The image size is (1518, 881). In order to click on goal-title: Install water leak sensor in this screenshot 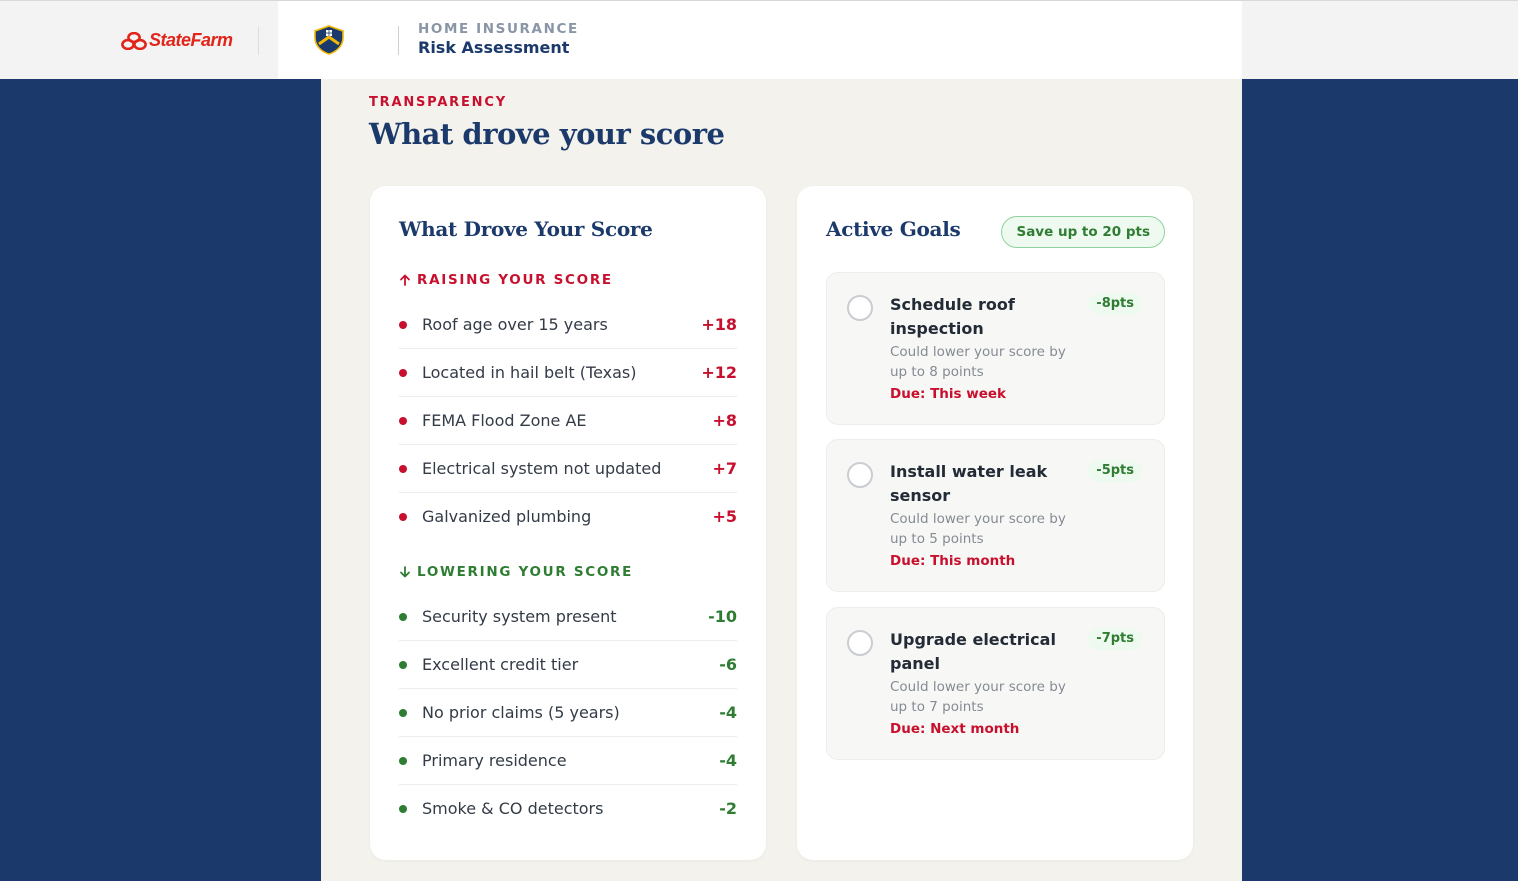, I will do `click(969, 483)`.